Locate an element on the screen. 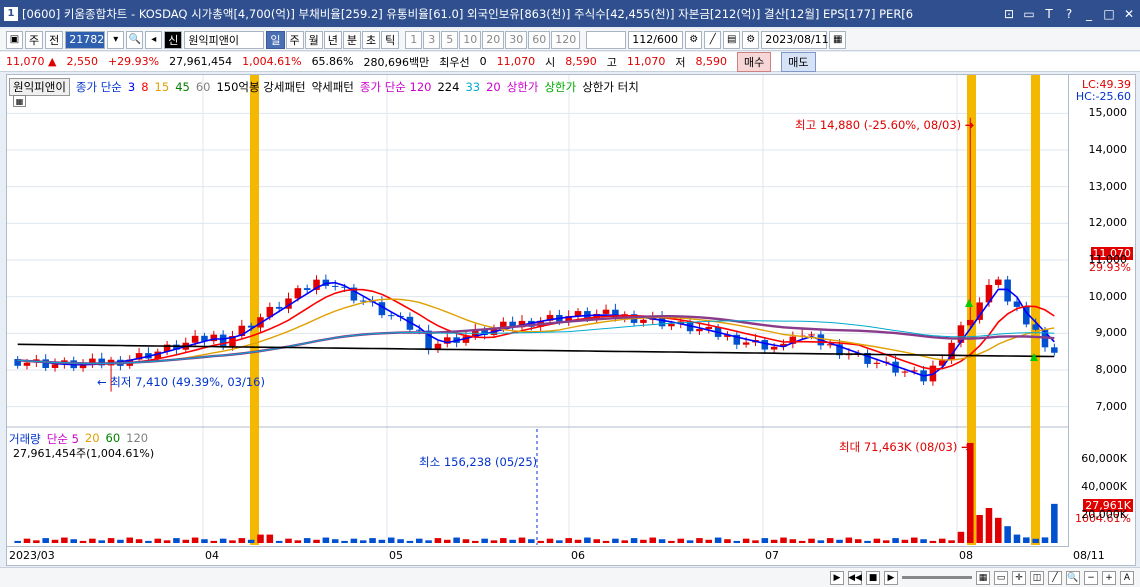  period-tab-1: 주 is located at coordinates (294, 39).